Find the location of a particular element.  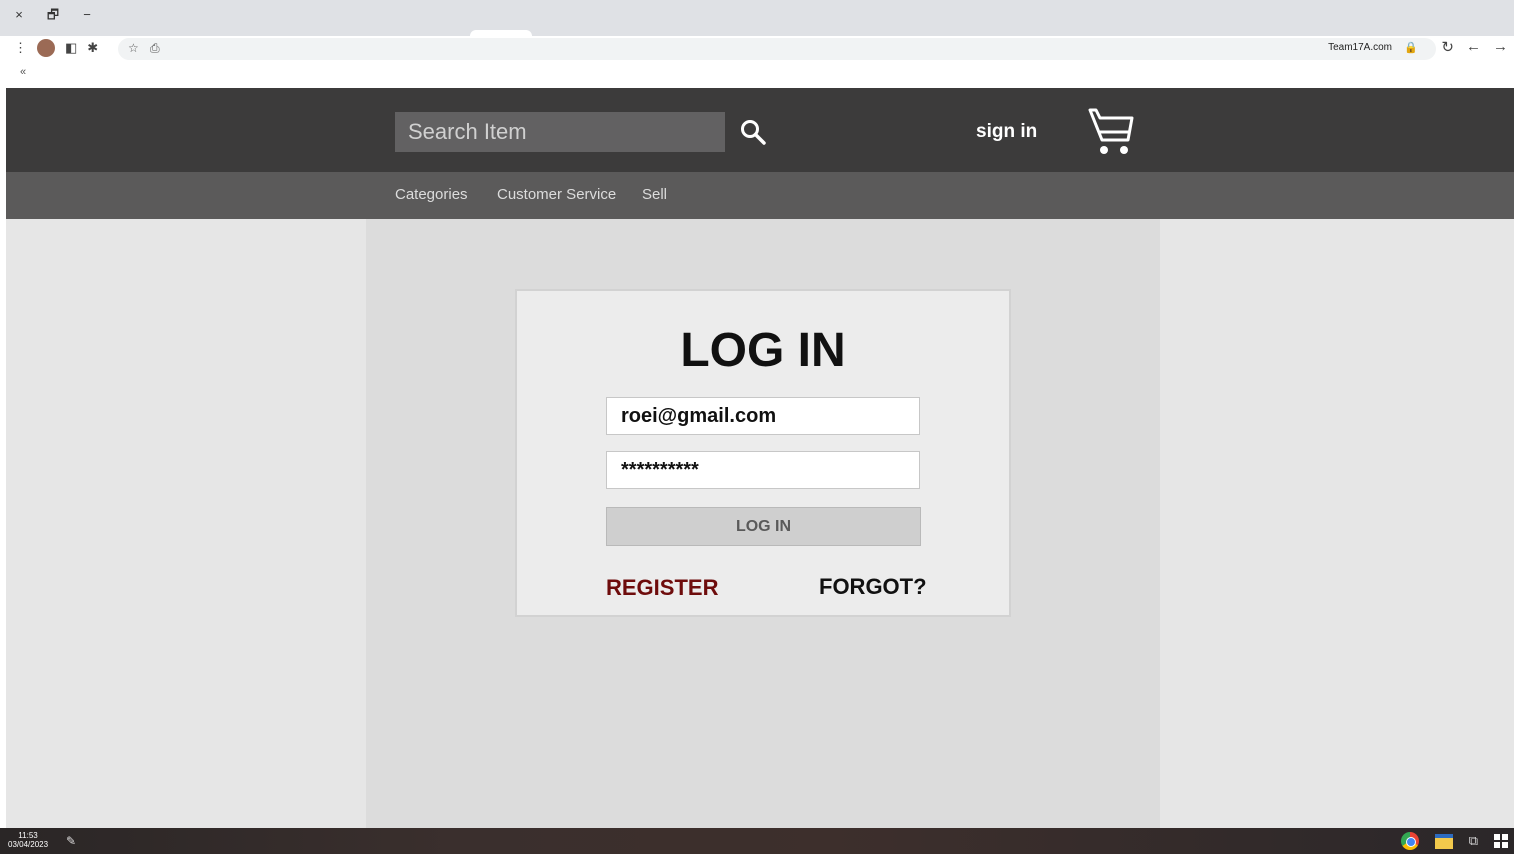

share-icon: ⎙ is located at coordinates (155, 48).